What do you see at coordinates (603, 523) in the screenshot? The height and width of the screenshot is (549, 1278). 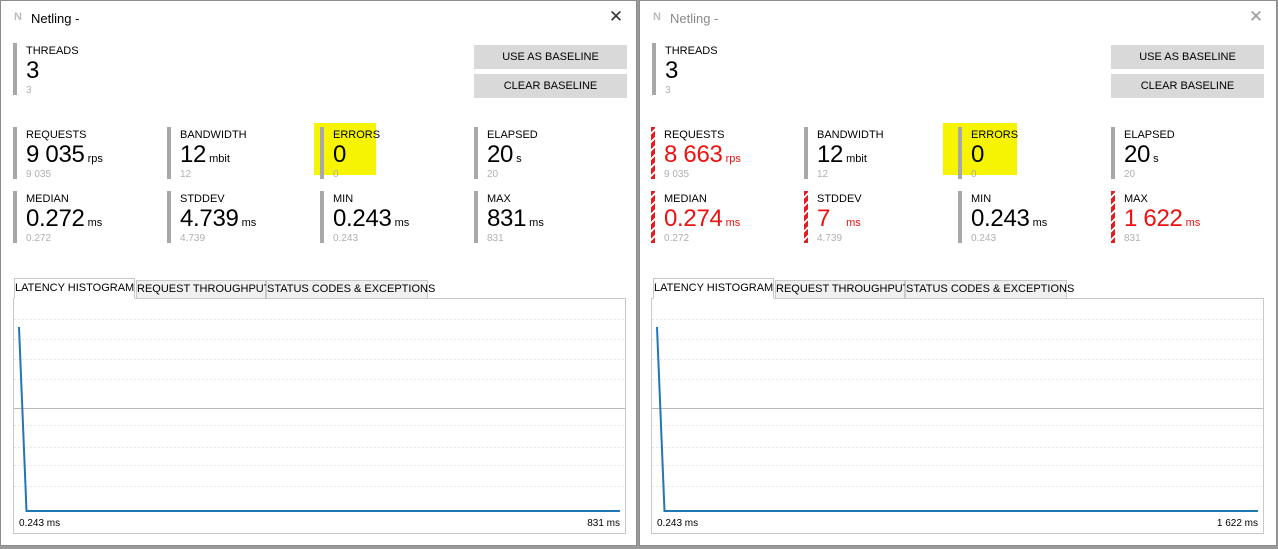 I see `x-axis-max-label: 831 ms` at bounding box center [603, 523].